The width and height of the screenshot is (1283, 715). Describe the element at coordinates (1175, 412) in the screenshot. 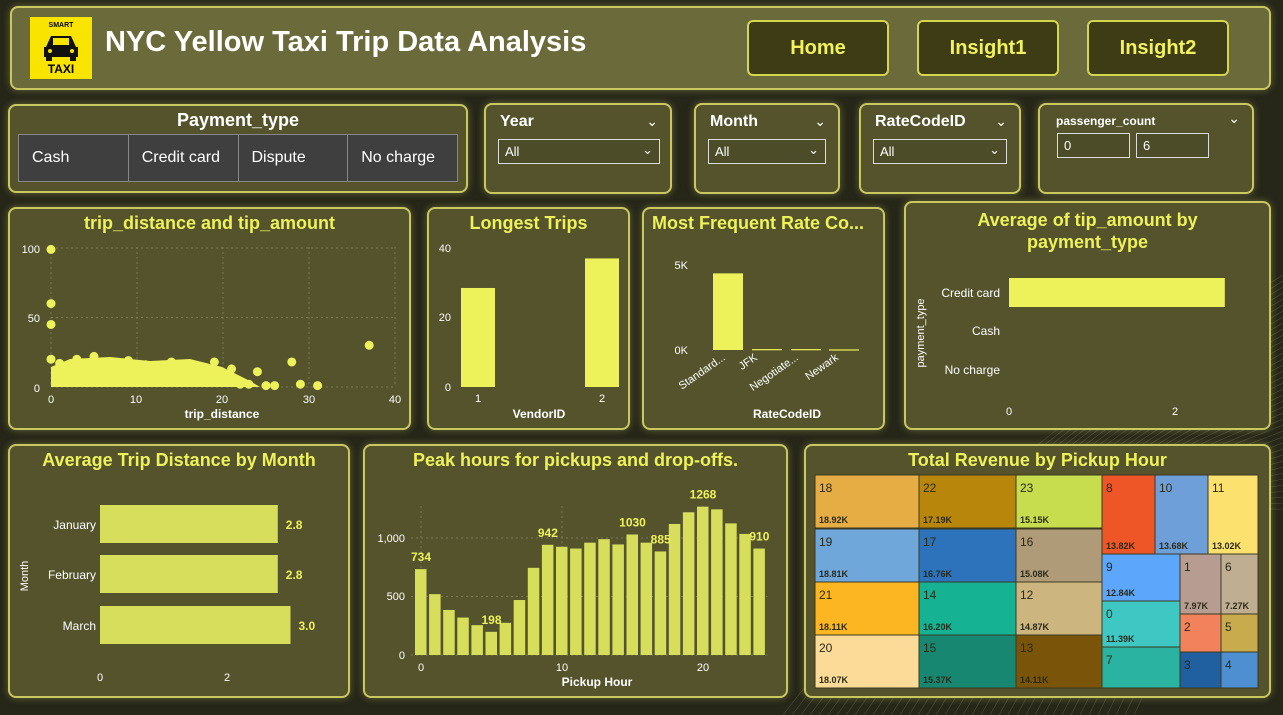

I see `tip-xtick: 2` at that location.